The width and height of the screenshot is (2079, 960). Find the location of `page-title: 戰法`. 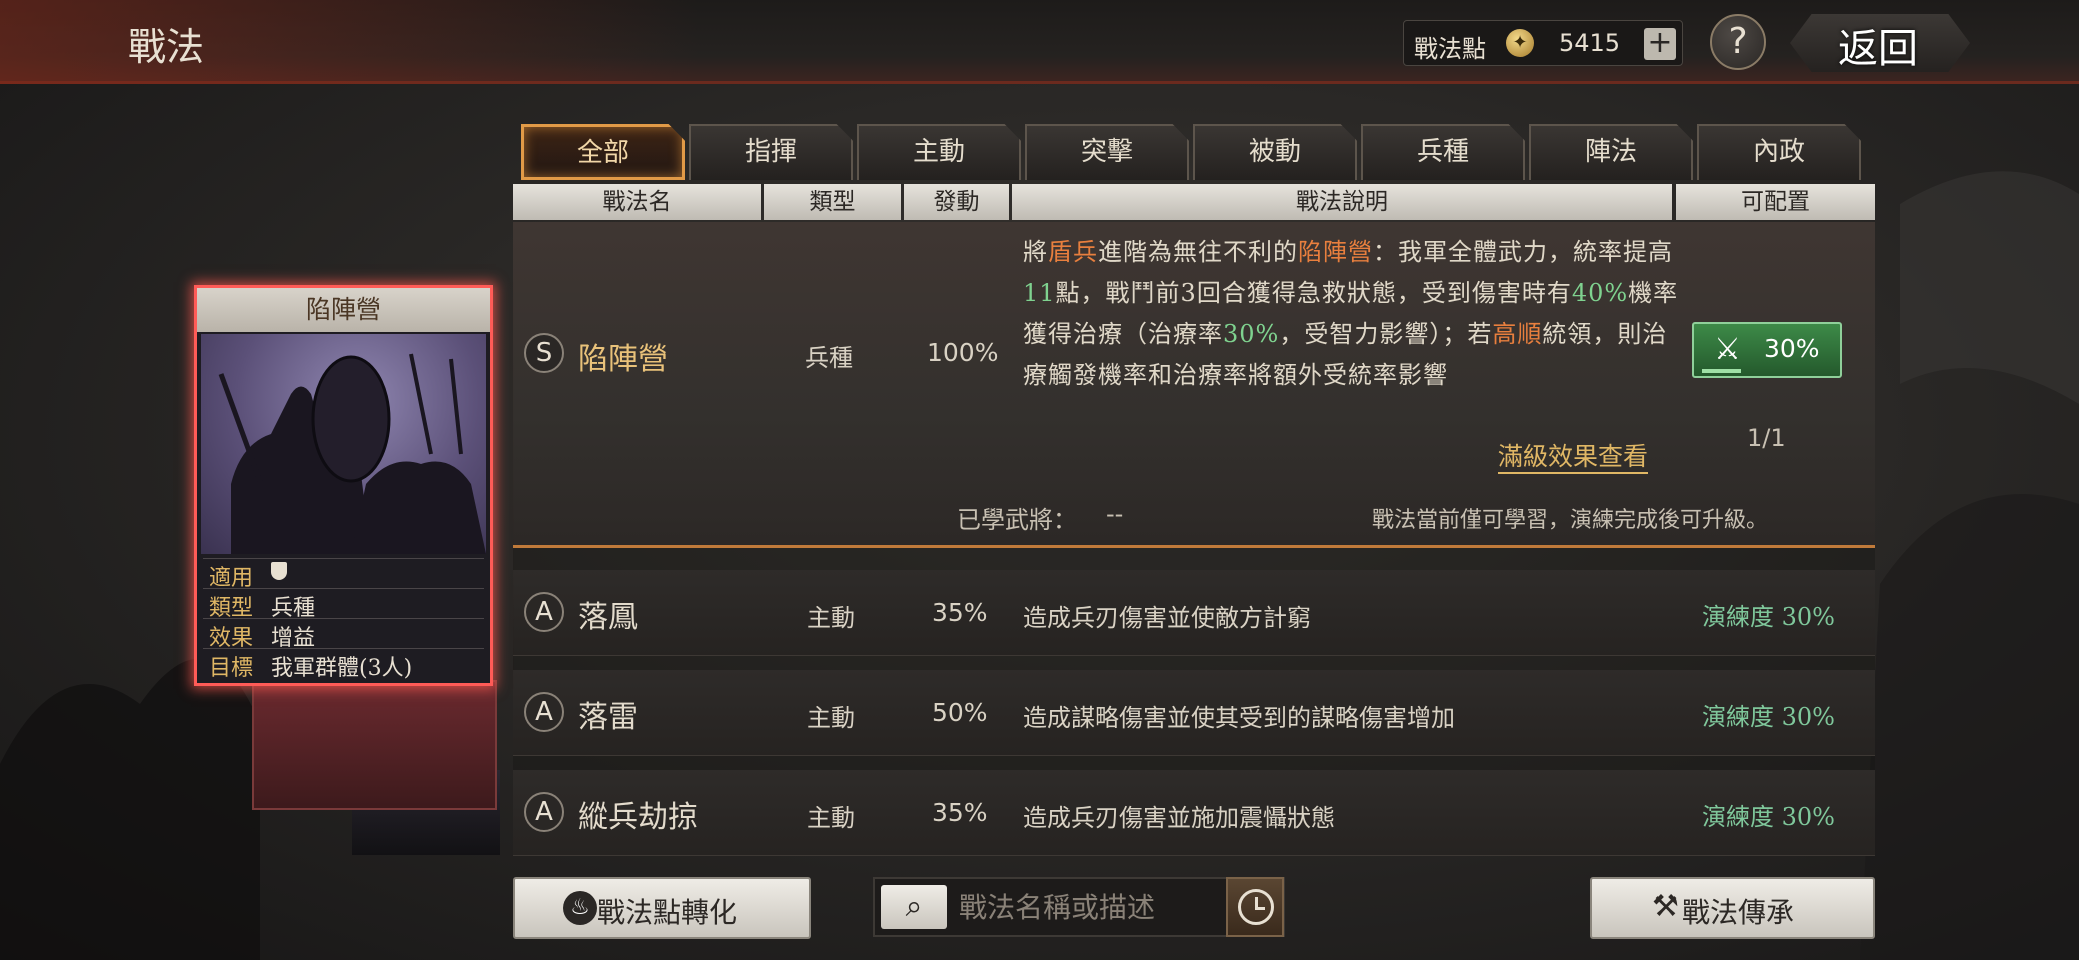

page-title: 戰法 is located at coordinates (166, 47).